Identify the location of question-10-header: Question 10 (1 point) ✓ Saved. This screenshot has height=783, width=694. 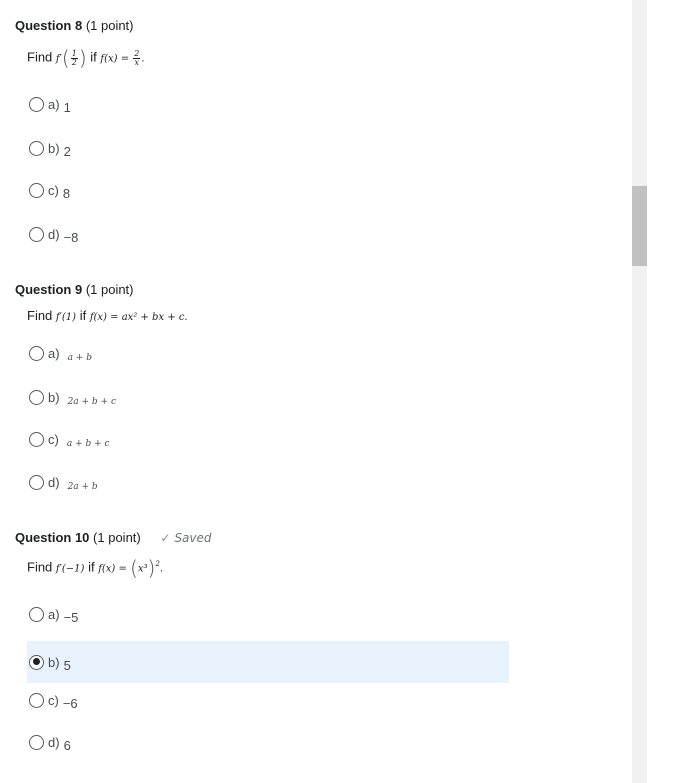
(113, 537).